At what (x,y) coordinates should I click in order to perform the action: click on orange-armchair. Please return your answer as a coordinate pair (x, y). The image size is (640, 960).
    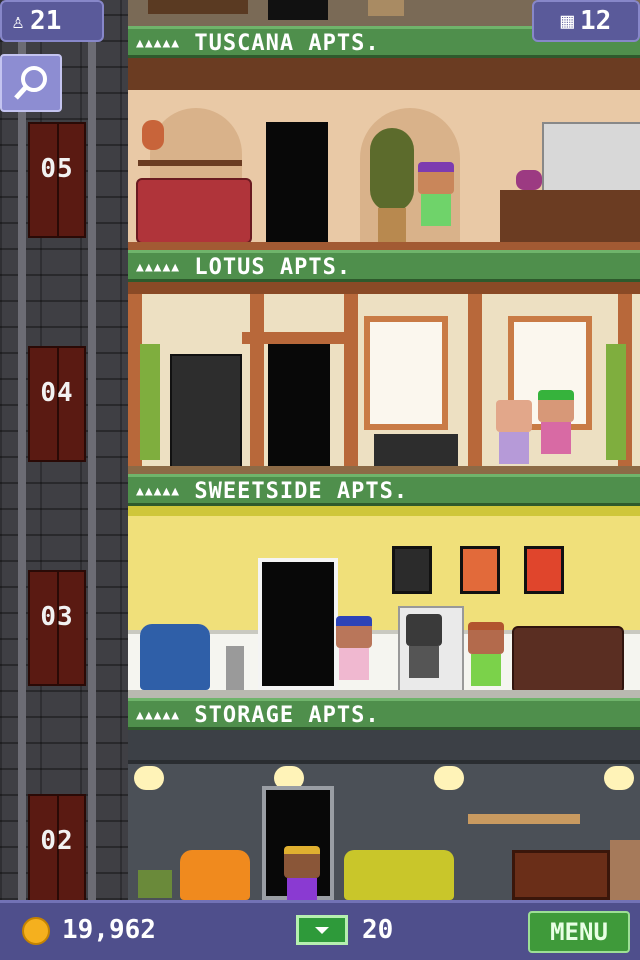
    Looking at the image, I should click on (215, 875).